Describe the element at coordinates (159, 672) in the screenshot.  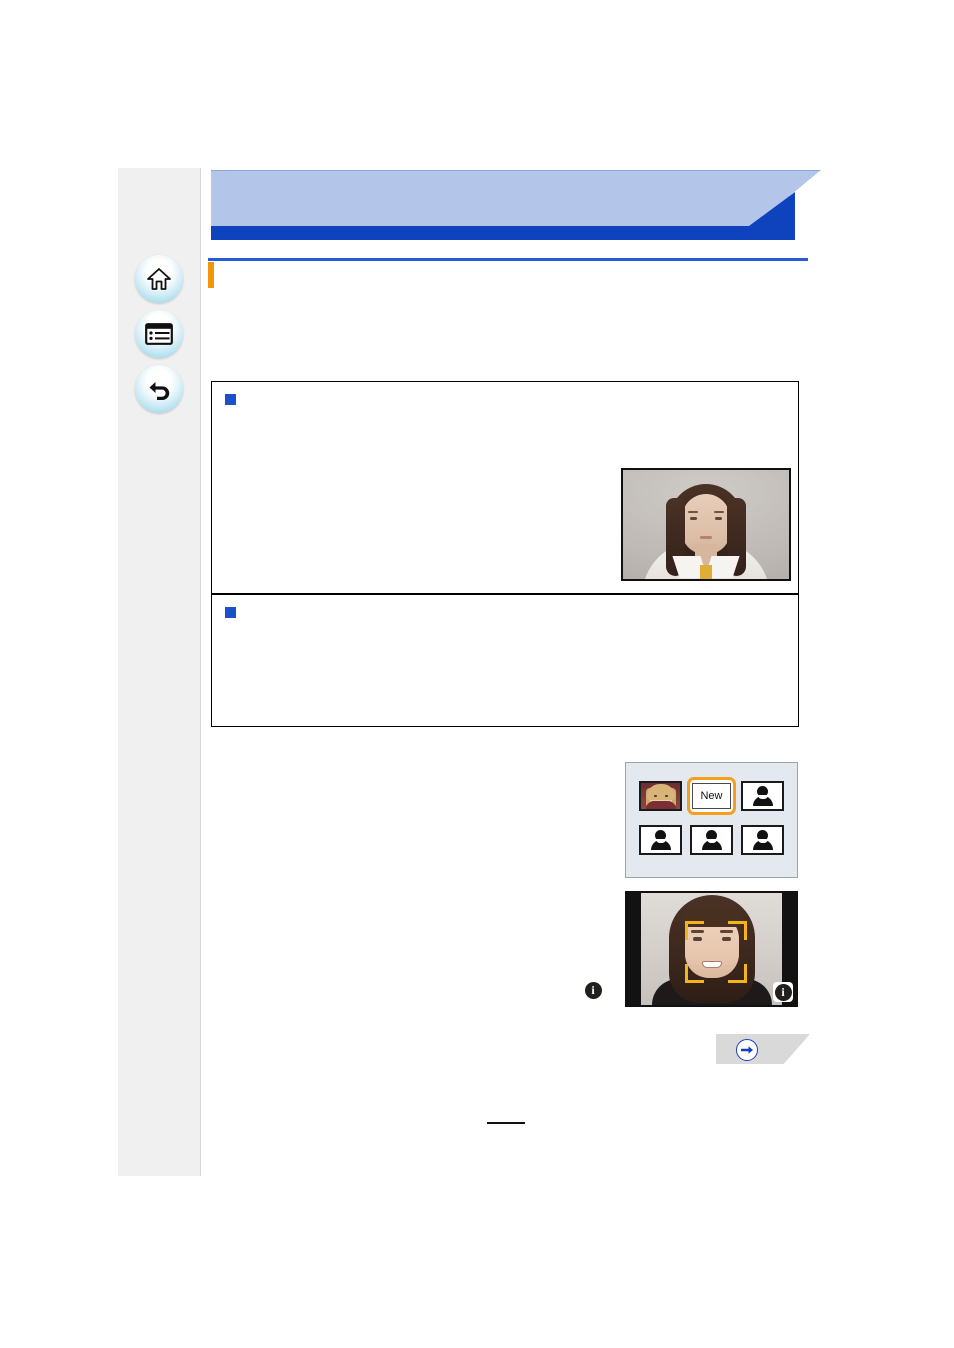
I see `sidebar-navigation` at that location.